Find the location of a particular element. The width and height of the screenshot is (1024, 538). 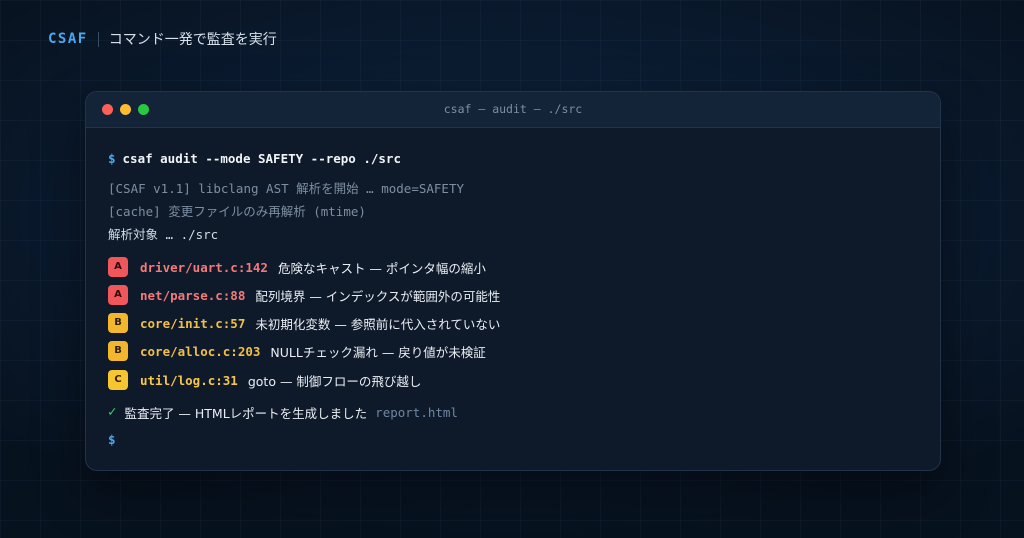

finding-message: 未初期化変数 — 参照前に代入されていない is located at coordinates (378, 324).